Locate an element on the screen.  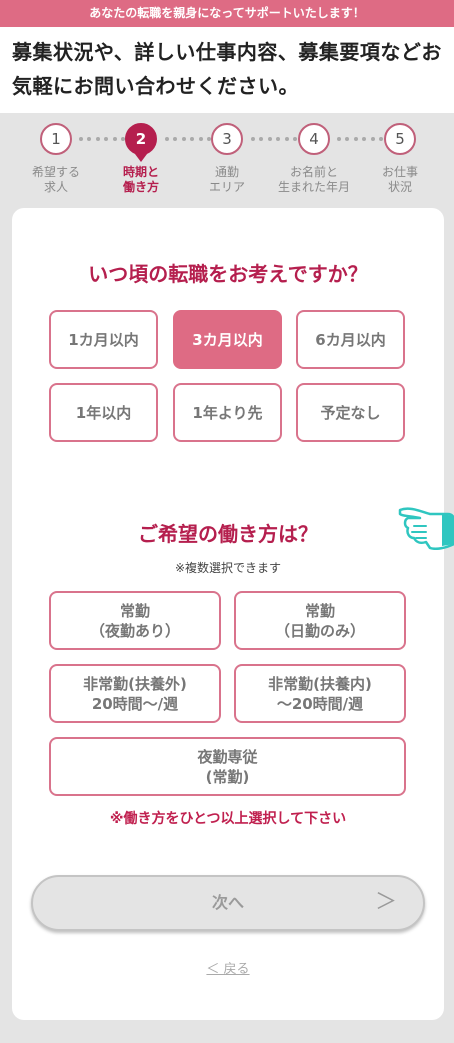
workstyle-option-parttime-over20: 非常勤(扶養外) 20時間〜/週 is located at coordinates (135, 693).